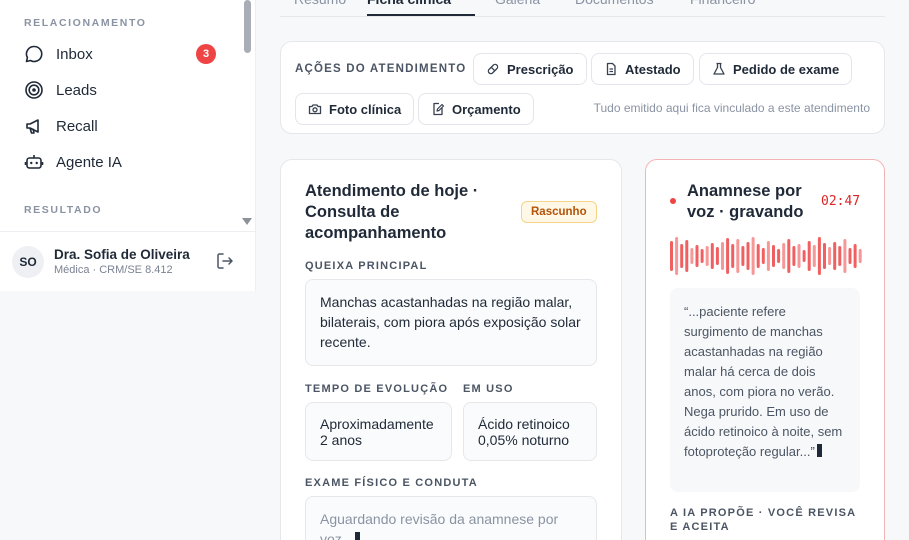 The width and height of the screenshot is (909, 540). Describe the element at coordinates (745, 201) in the screenshot. I see `voice-title: Anamnese por voz · gravando` at that location.